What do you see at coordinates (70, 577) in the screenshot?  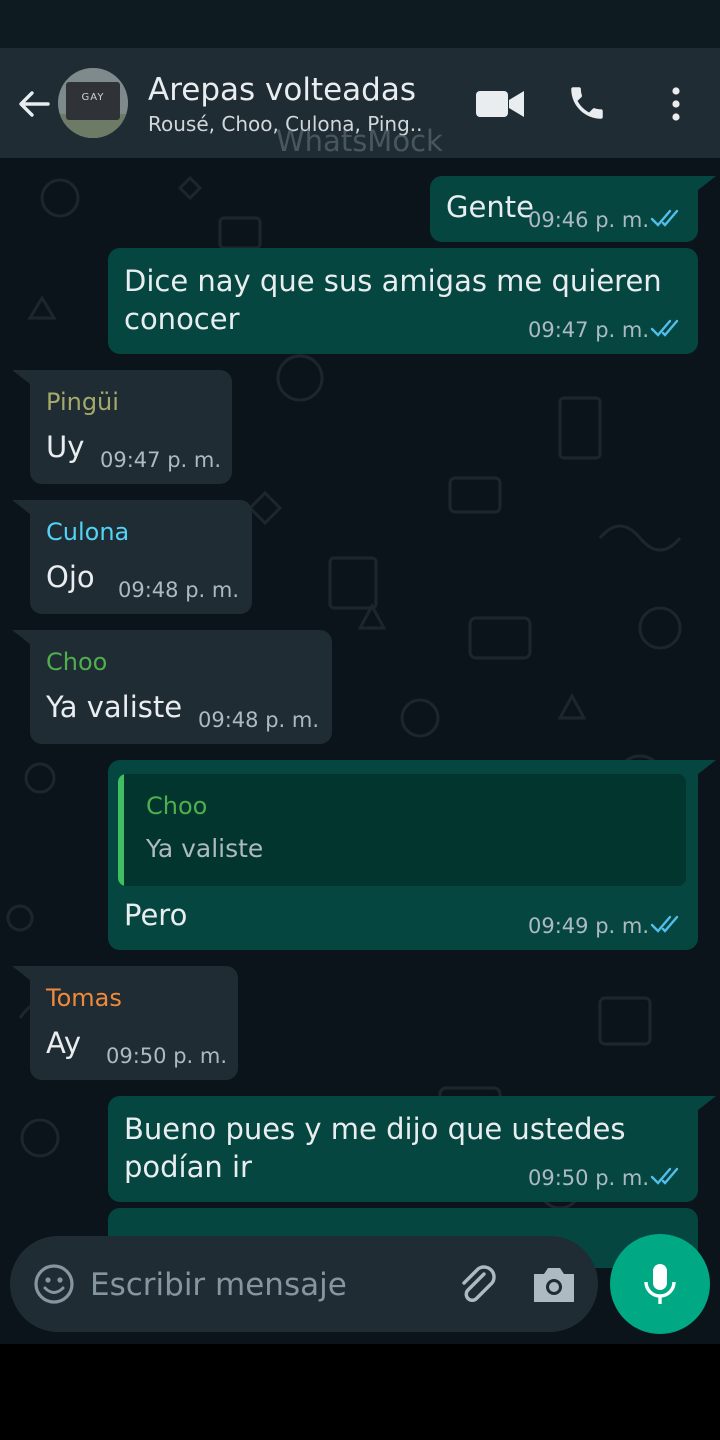 I see `message-text: Ojo` at bounding box center [70, 577].